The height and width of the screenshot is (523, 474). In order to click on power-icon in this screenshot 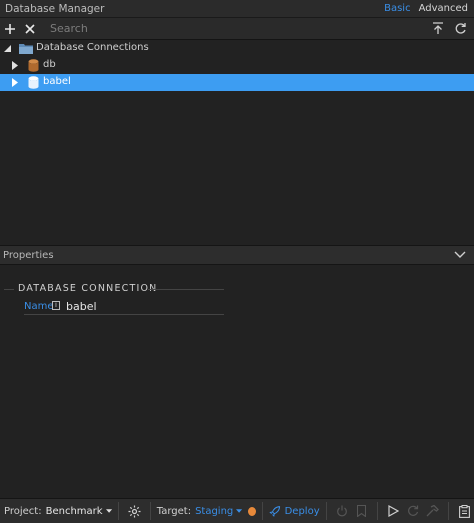, I will do `click(342, 511)`.